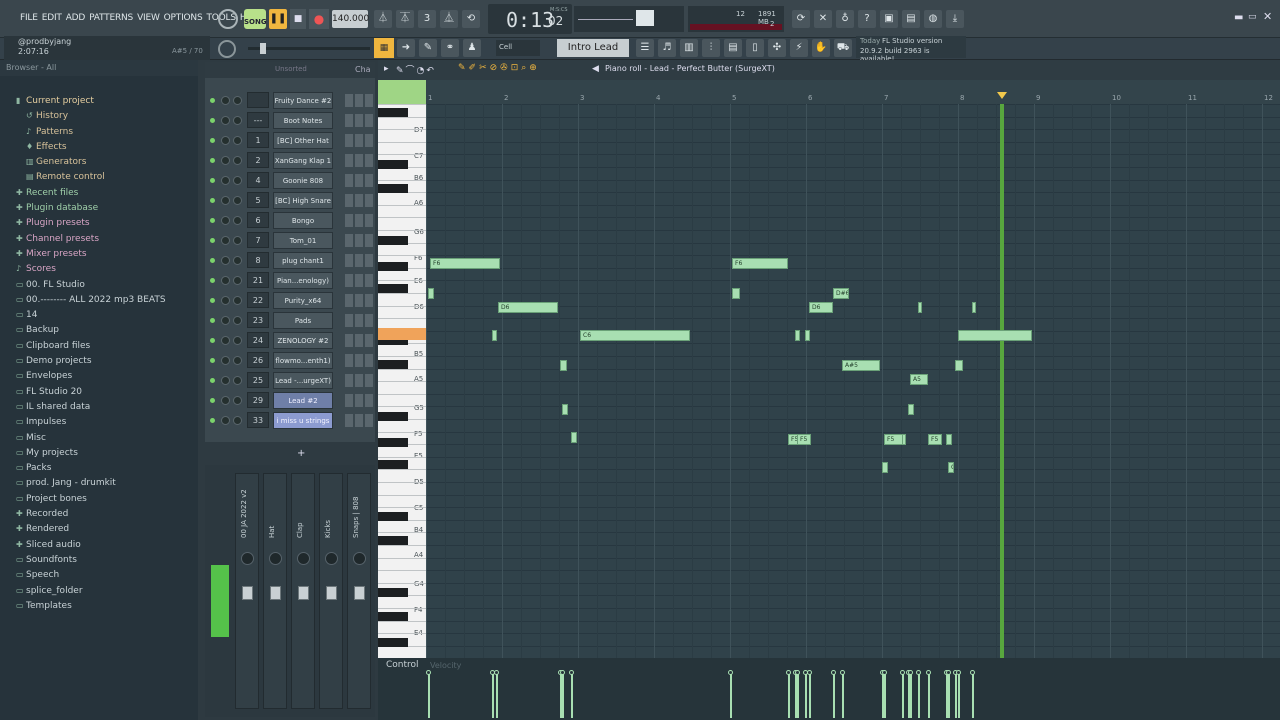 Image resolution: width=1280 pixels, height=720 pixels. What do you see at coordinates (303, 160) in the screenshot?
I see `channel-name-button: XanGang Klap 1` at bounding box center [303, 160].